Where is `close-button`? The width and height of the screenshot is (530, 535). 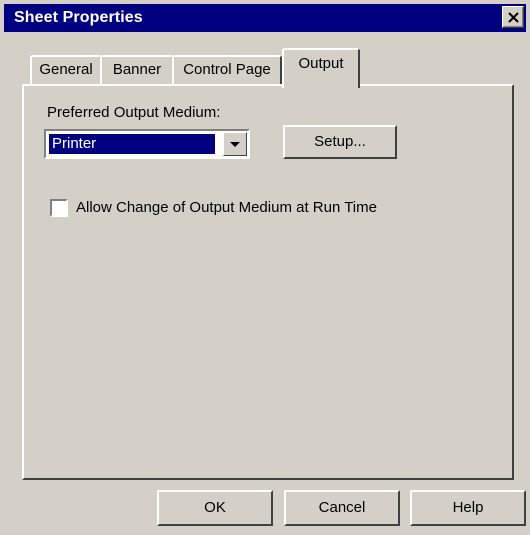 close-button is located at coordinates (513, 17).